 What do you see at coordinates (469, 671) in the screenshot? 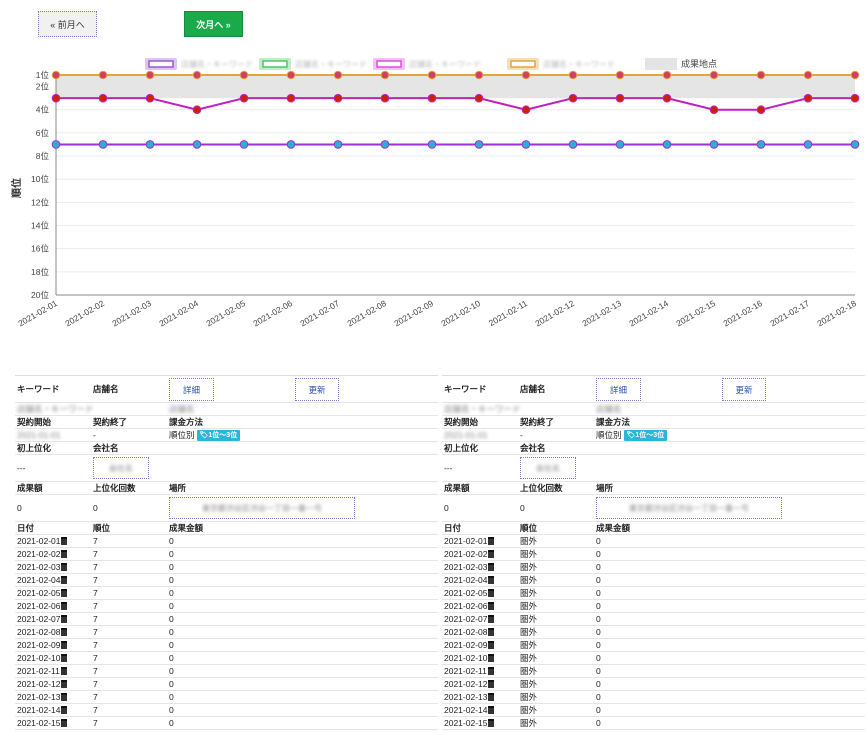
I see `row-date: 2021-02-11` at bounding box center [469, 671].